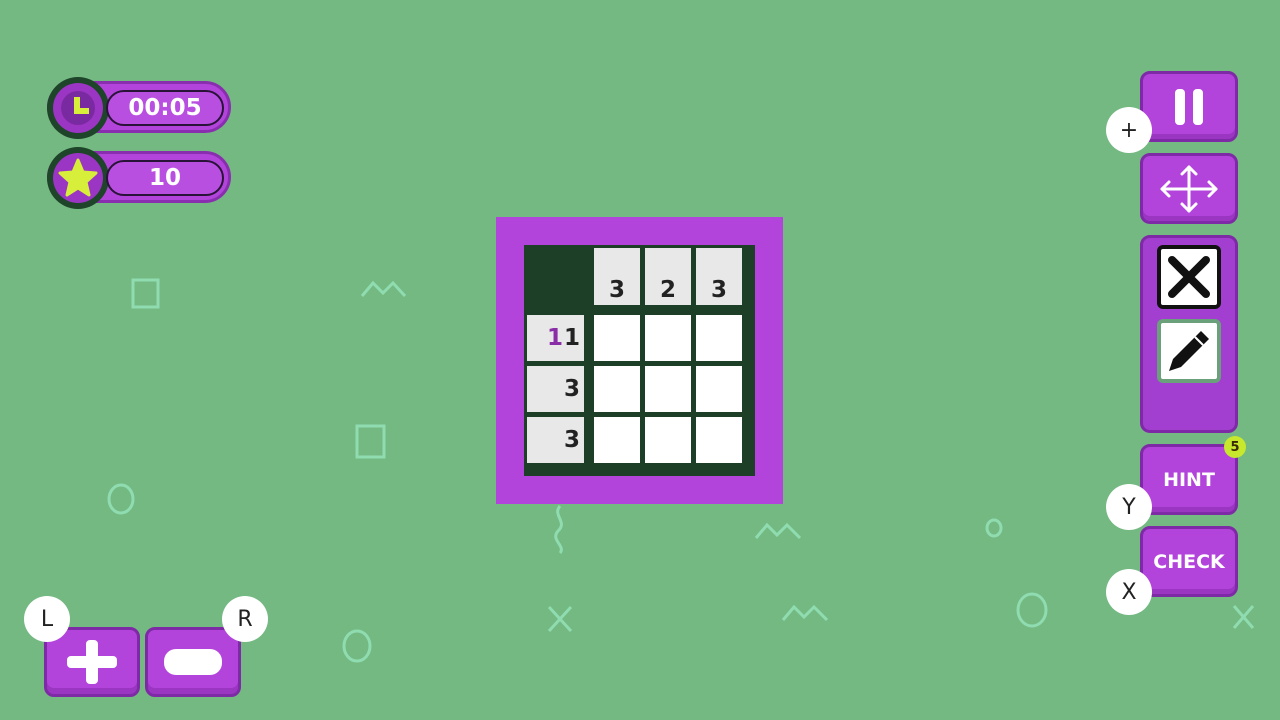 The width and height of the screenshot is (1280, 720). What do you see at coordinates (1129, 507) in the screenshot?
I see `hint-key-hint: Y` at bounding box center [1129, 507].